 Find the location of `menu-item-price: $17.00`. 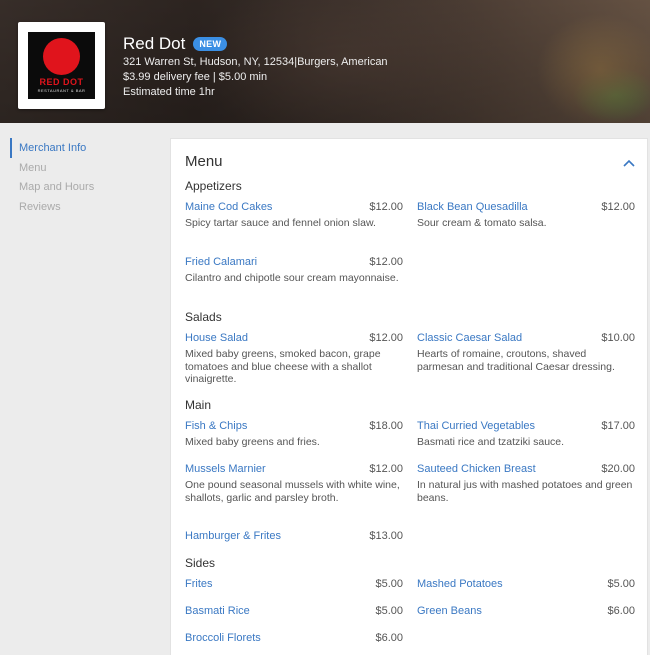

menu-item-price: $17.00 is located at coordinates (618, 426).